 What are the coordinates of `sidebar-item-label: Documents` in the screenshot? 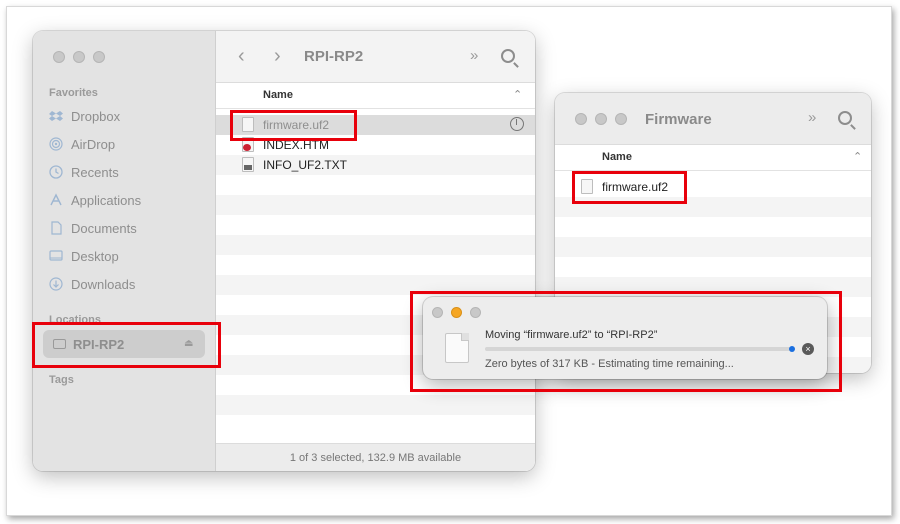 It's located at (104, 228).